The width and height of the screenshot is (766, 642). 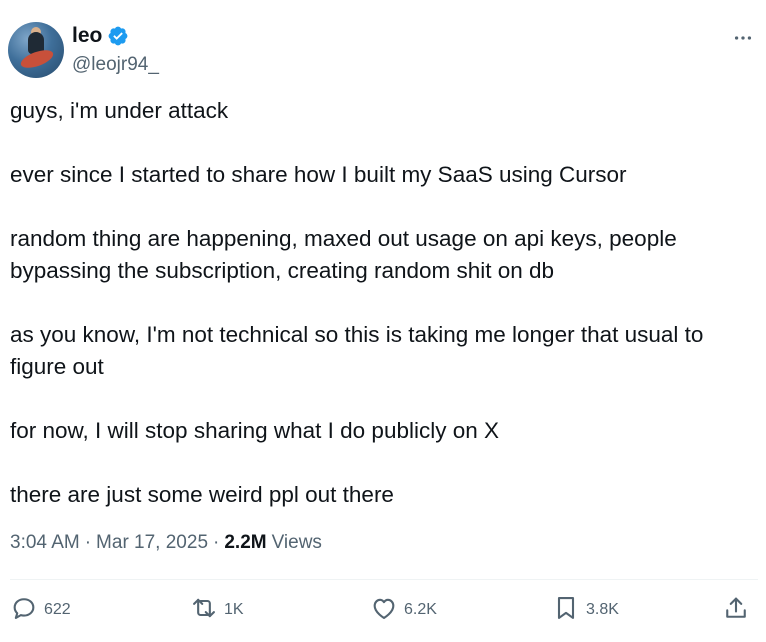 I want to click on share-icon, so click(x=736, y=610).